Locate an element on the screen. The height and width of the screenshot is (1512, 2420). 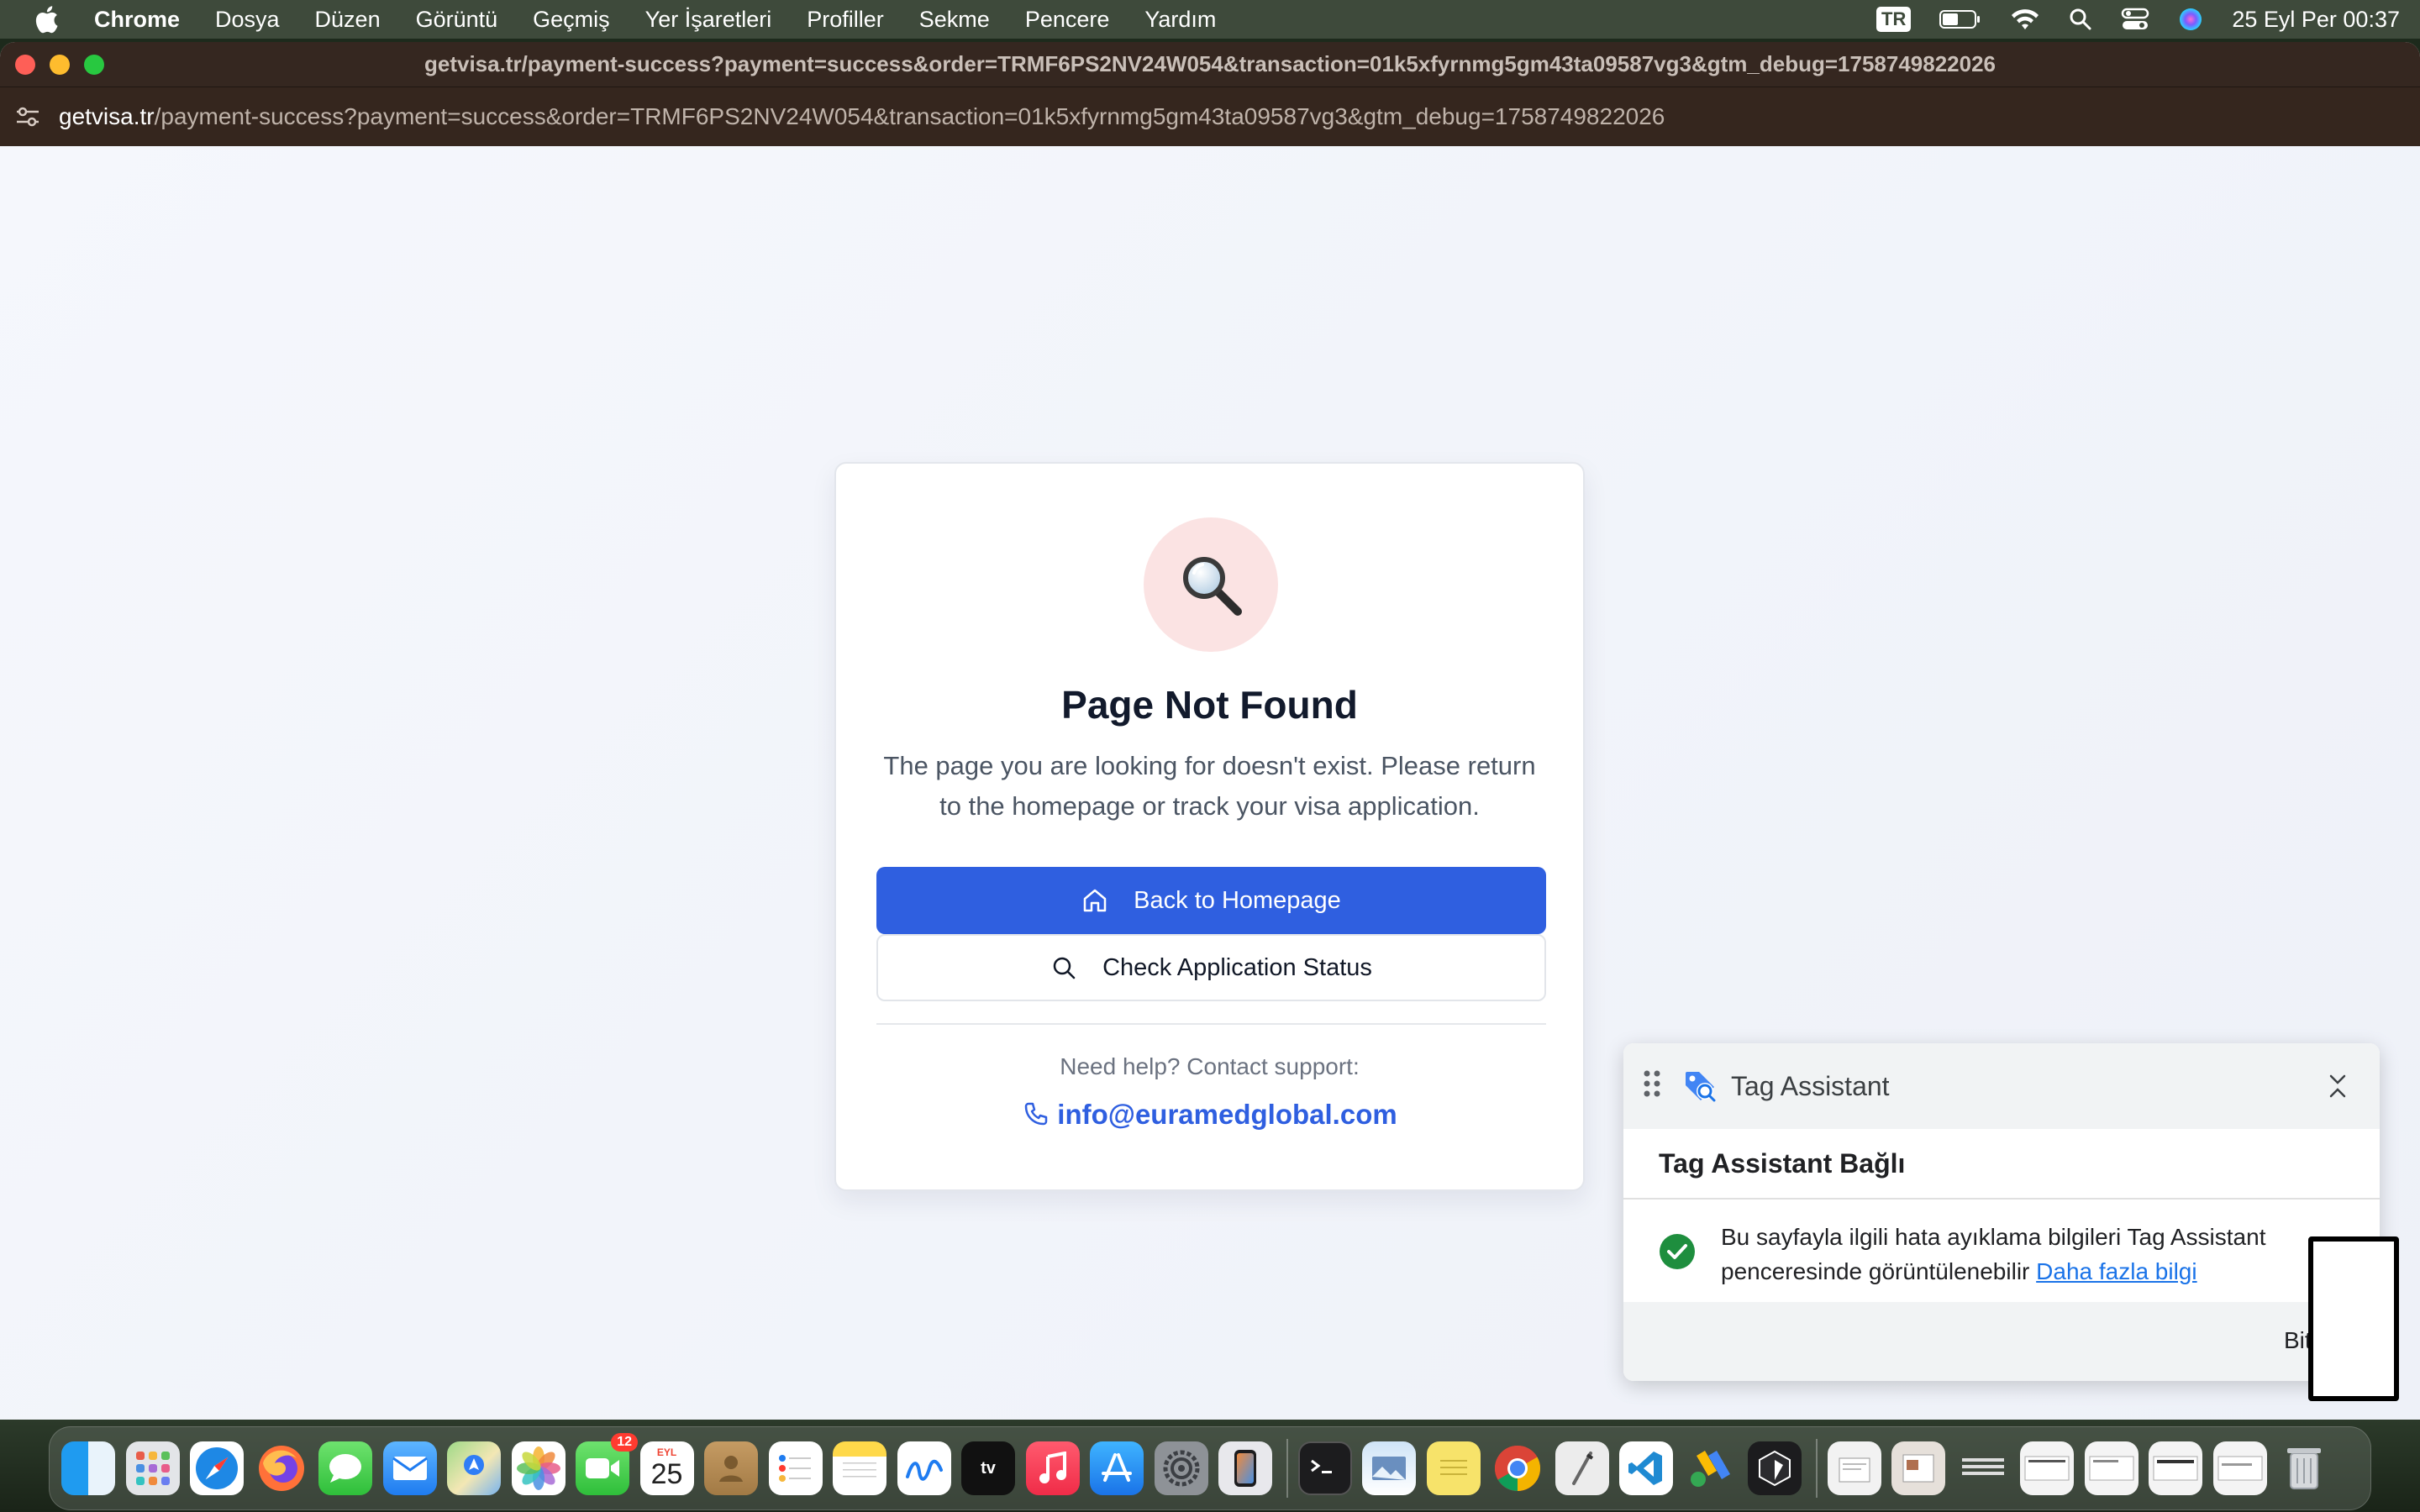
home-icon is located at coordinates (1095, 900).